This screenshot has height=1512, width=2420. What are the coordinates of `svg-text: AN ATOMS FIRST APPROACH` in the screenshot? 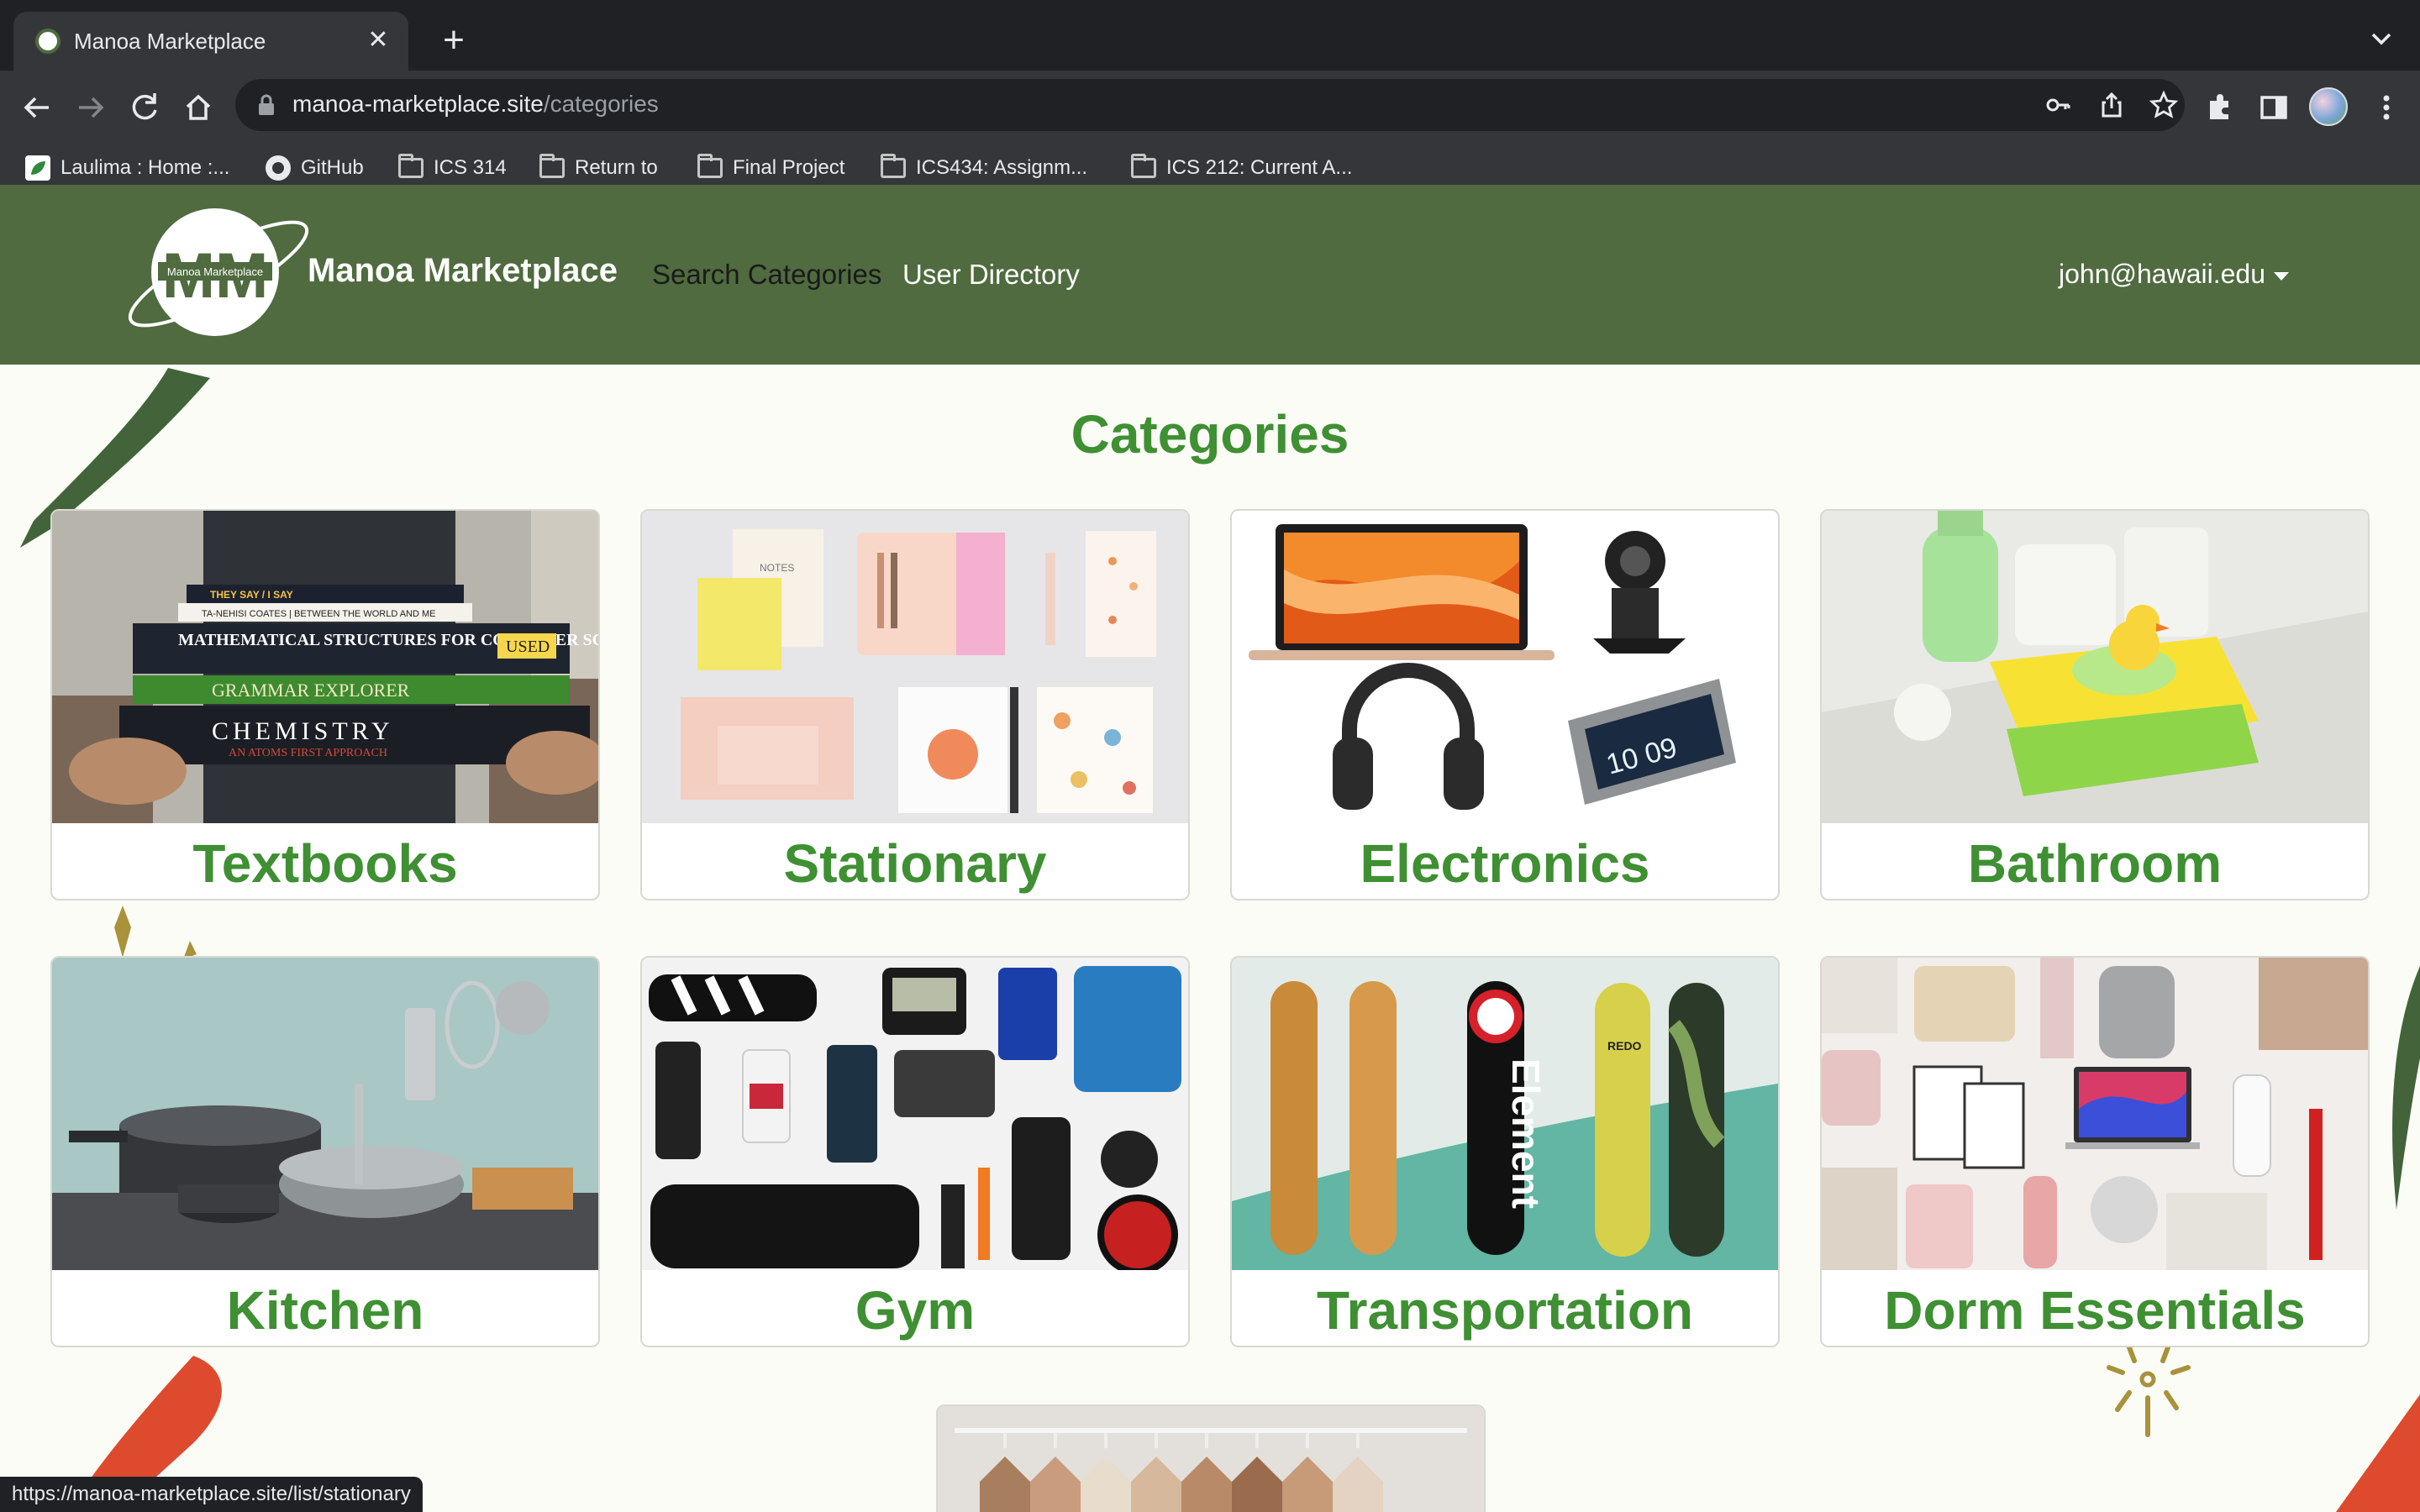 It's located at (308, 753).